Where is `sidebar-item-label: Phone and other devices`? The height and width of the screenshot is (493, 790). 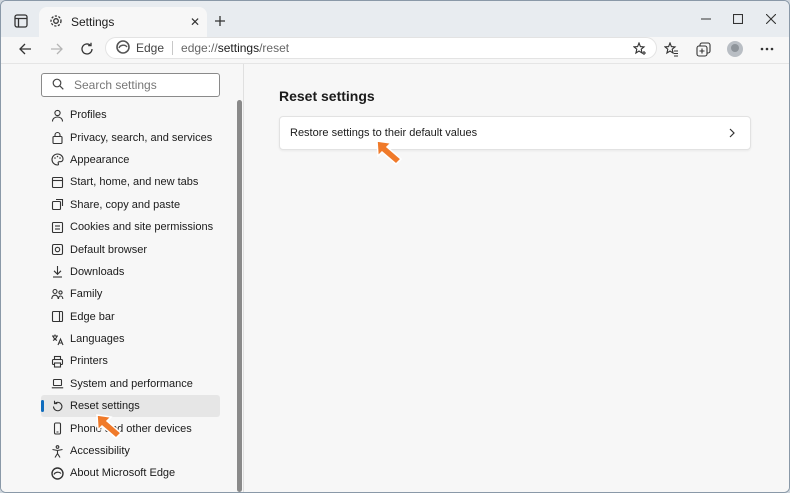 sidebar-item-label: Phone and other devices is located at coordinates (131, 428).